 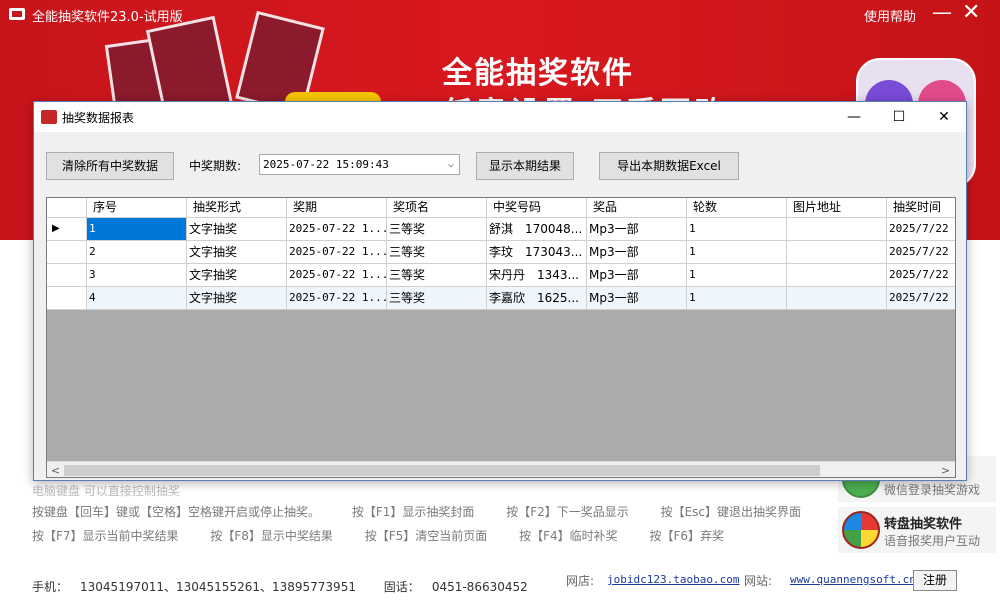 I want to click on chevron-down-icon: ⌵, so click(x=450, y=164).